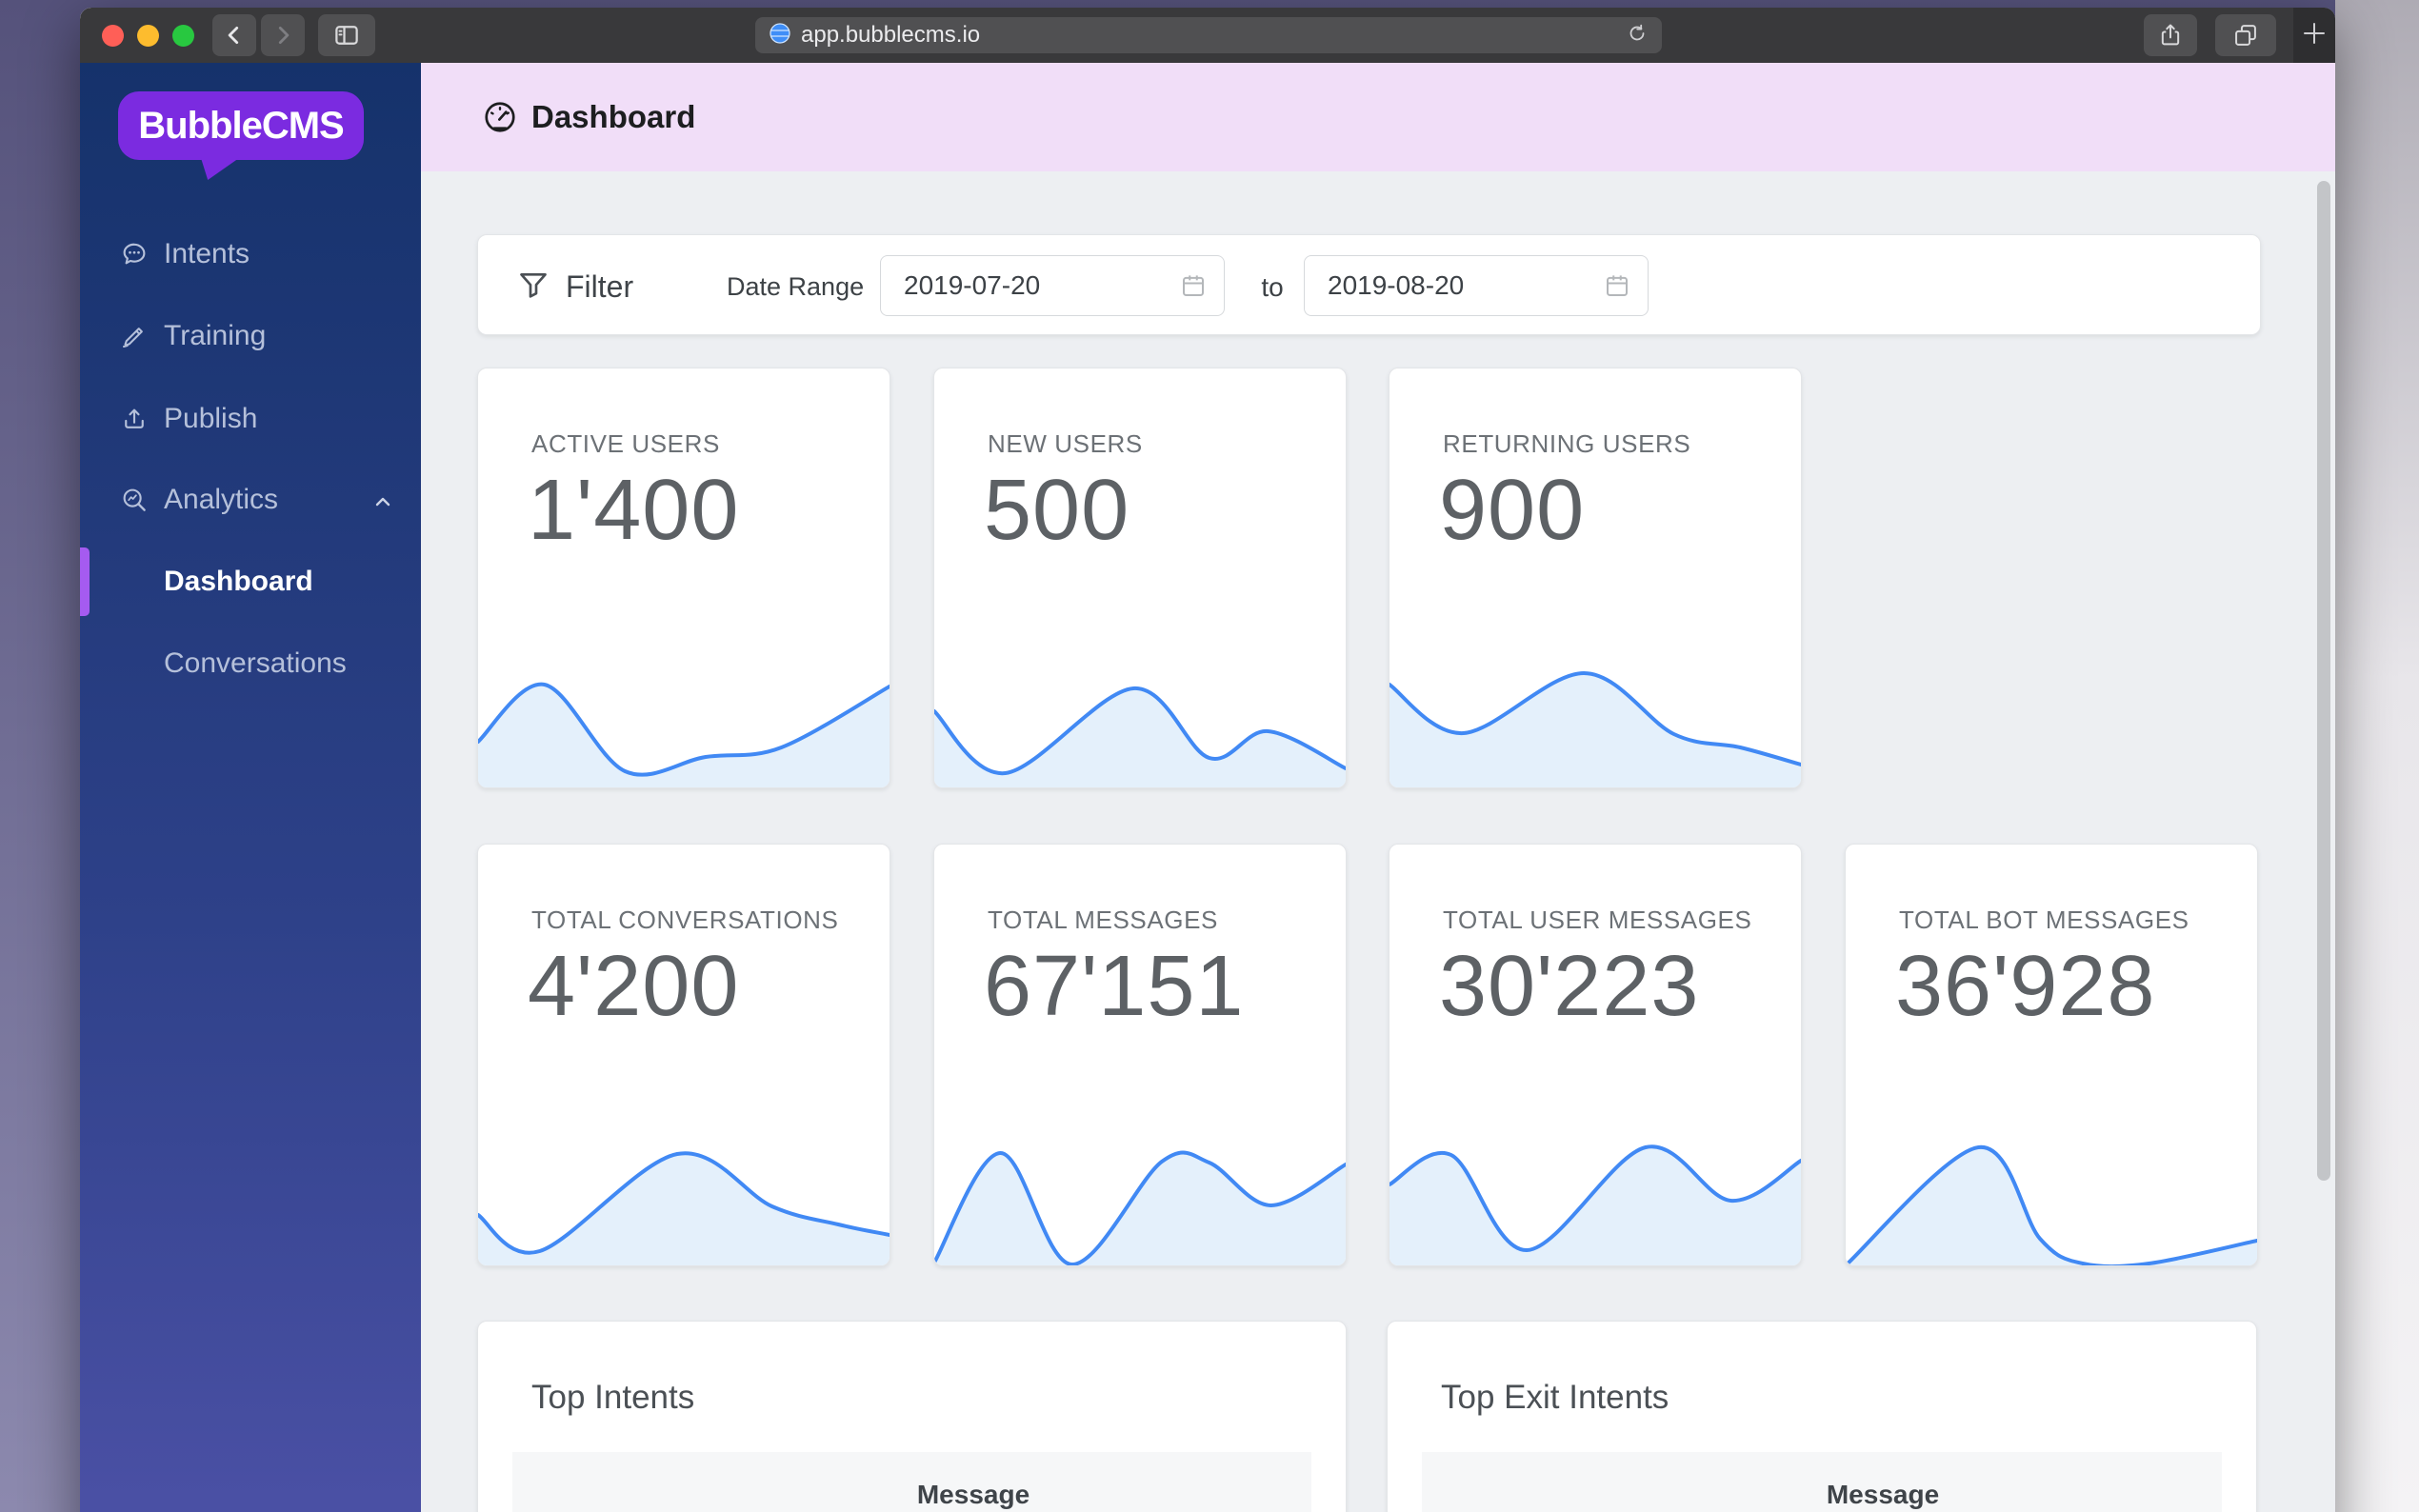 The height and width of the screenshot is (1512, 2419). Describe the element at coordinates (2044, 919) in the screenshot. I see `stat-label: TOTAL BOT MESSAGES` at that location.